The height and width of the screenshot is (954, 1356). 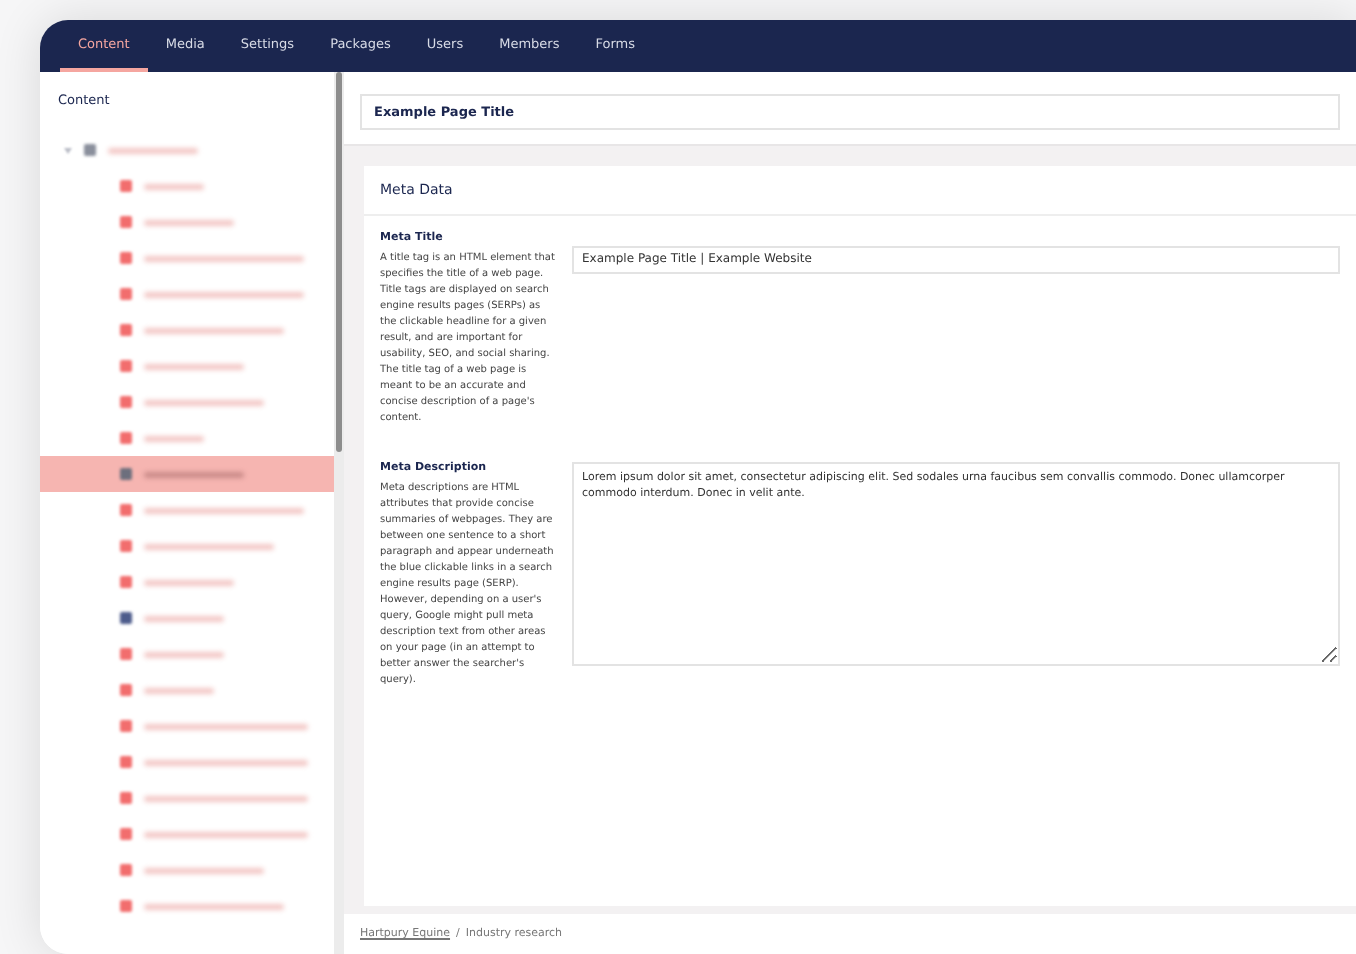 What do you see at coordinates (339, 513) in the screenshot?
I see `scrollbar` at bounding box center [339, 513].